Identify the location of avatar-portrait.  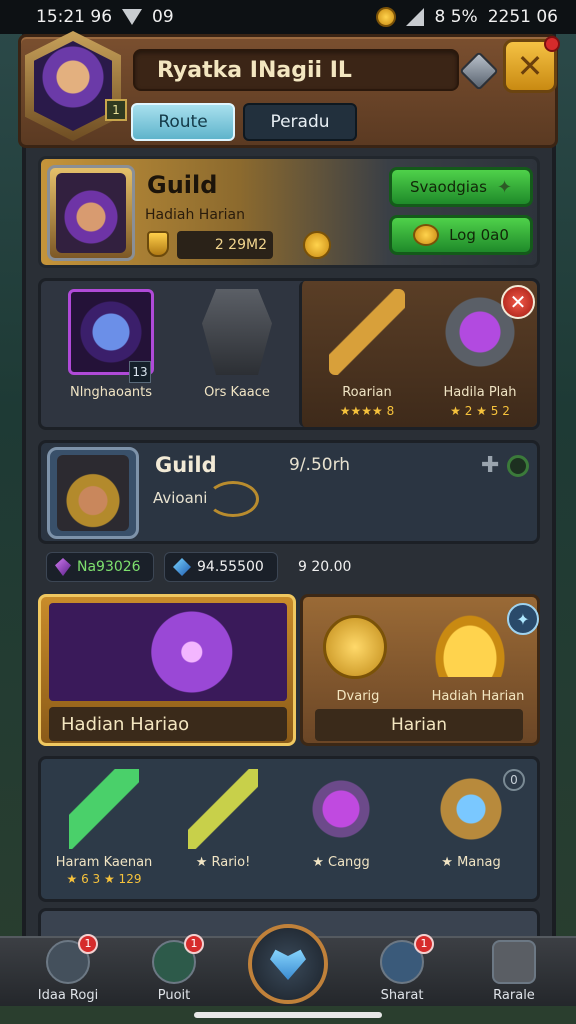
(73, 86).